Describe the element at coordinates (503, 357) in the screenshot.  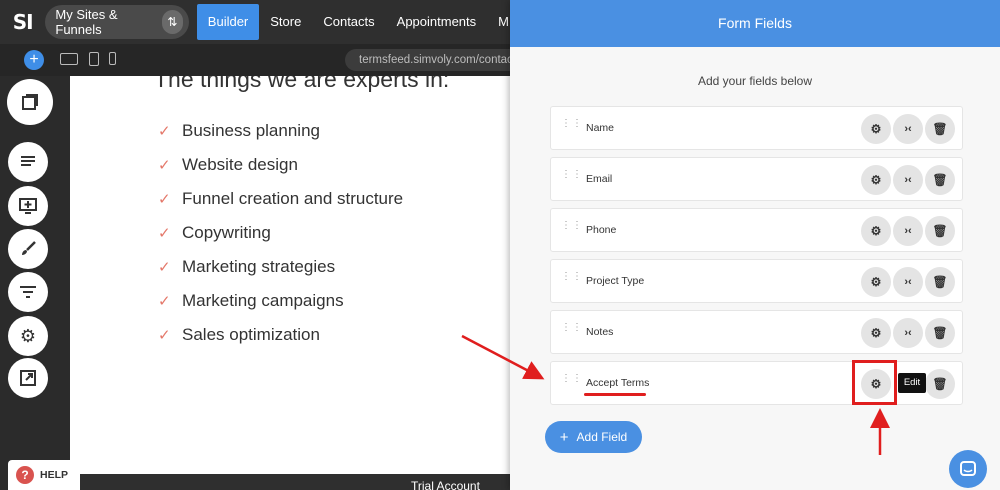
I see `arrow-to-accept-terms` at that location.